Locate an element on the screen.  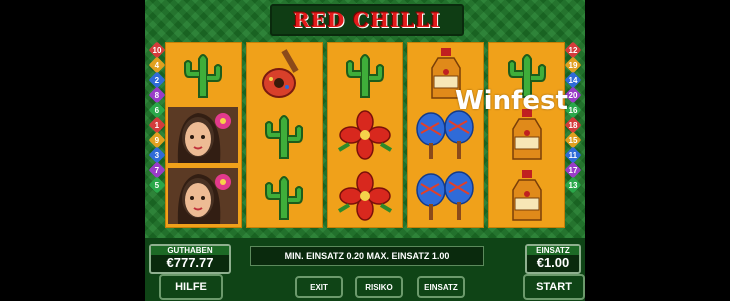
stake-display: EINSATZ €1.00 is located at coordinates (553, 259).